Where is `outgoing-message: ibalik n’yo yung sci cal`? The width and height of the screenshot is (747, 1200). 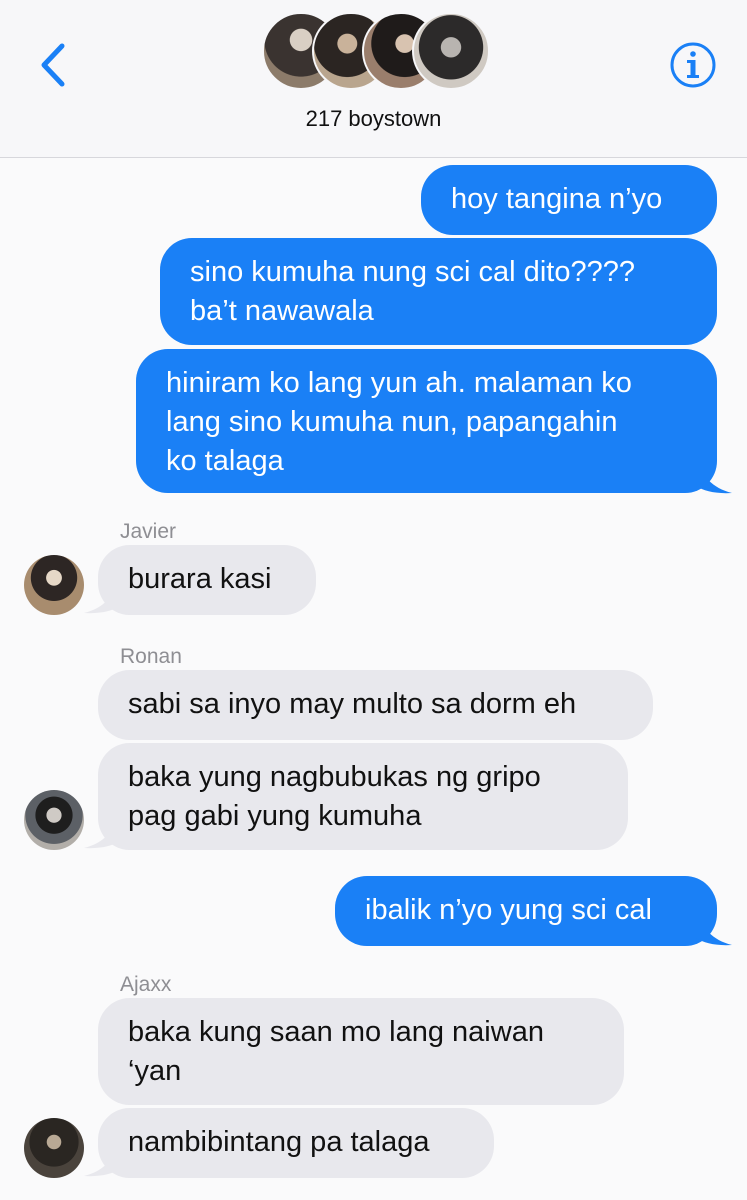
outgoing-message: ibalik n’yo yung sci cal is located at coordinates (526, 911).